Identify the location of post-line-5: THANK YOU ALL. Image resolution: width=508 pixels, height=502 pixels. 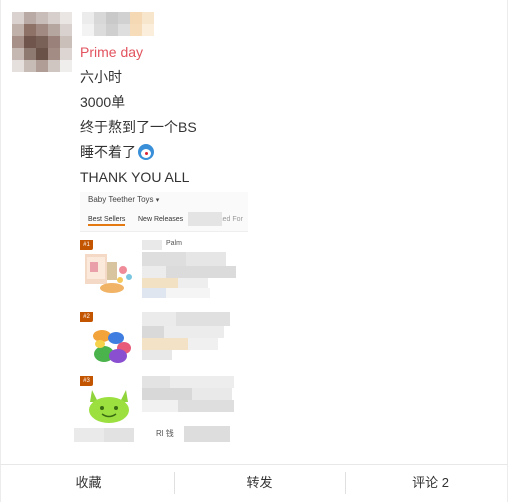
(135, 177).